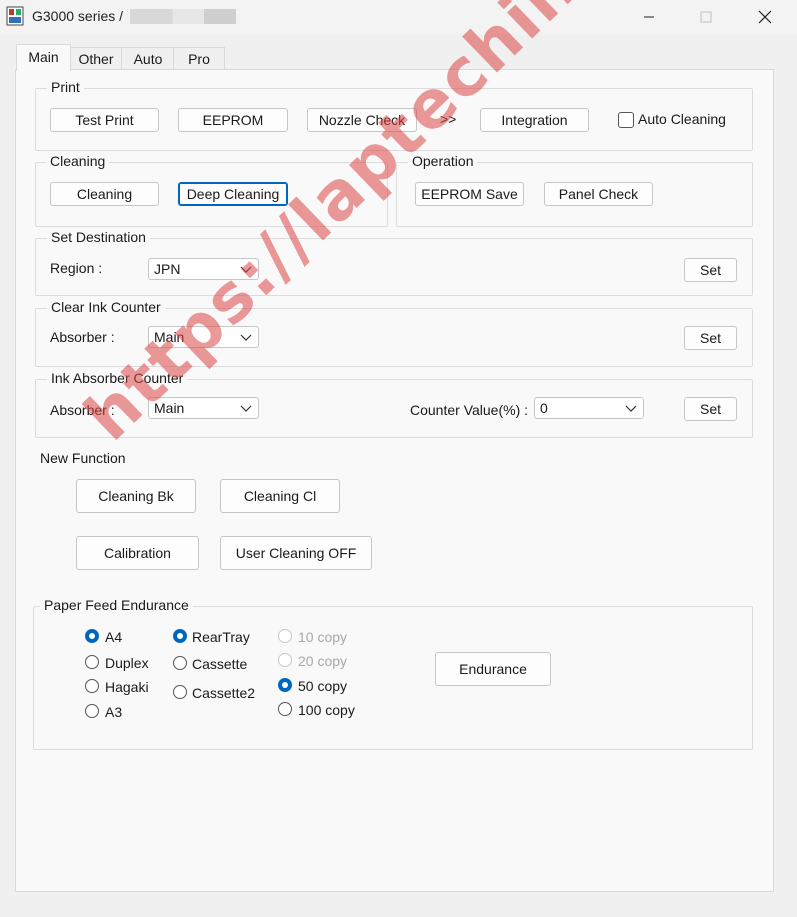  I want to click on minimize-button, so click(649, 17).